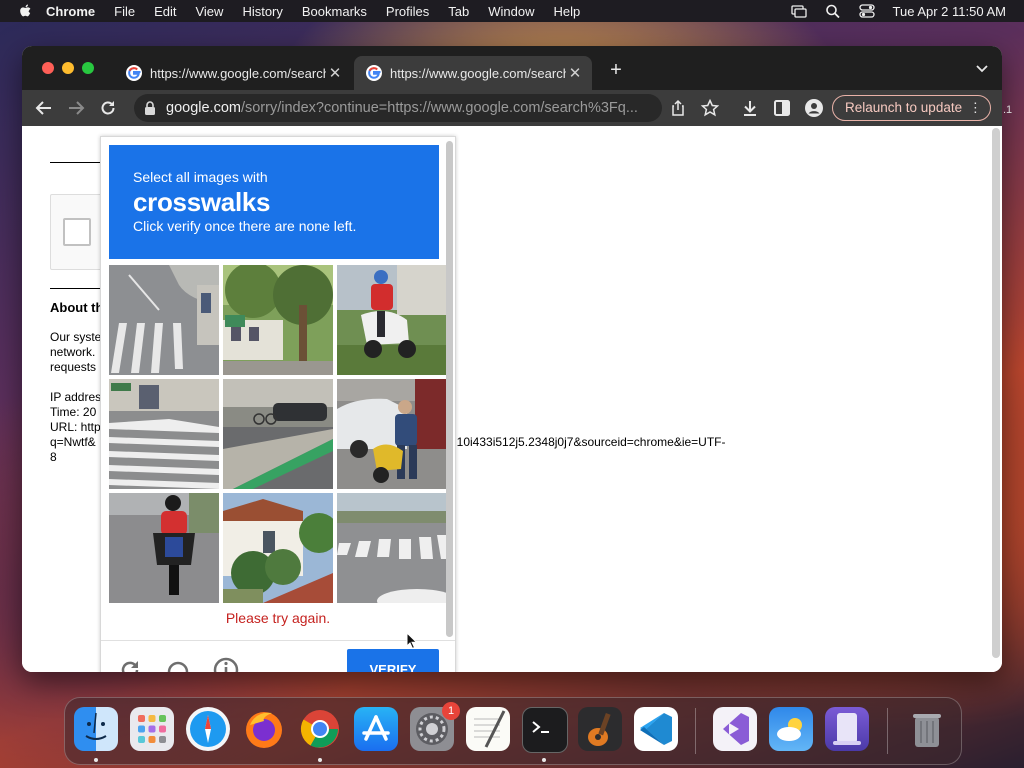  Describe the element at coordinates (208, 729) in the screenshot. I see `safari-icon` at that location.